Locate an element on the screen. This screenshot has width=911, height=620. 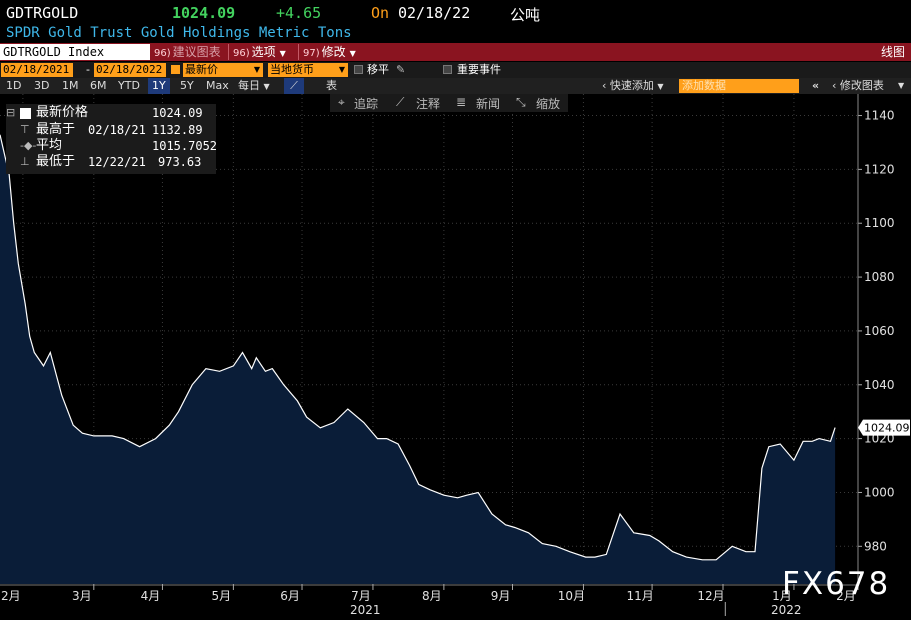
moving-average-checkbox is located at coordinates (358, 69).